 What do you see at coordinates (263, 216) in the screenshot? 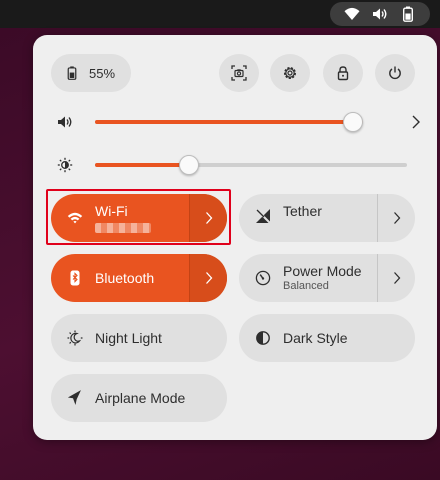
I see `signal-off-icon` at bounding box center [263, 216].